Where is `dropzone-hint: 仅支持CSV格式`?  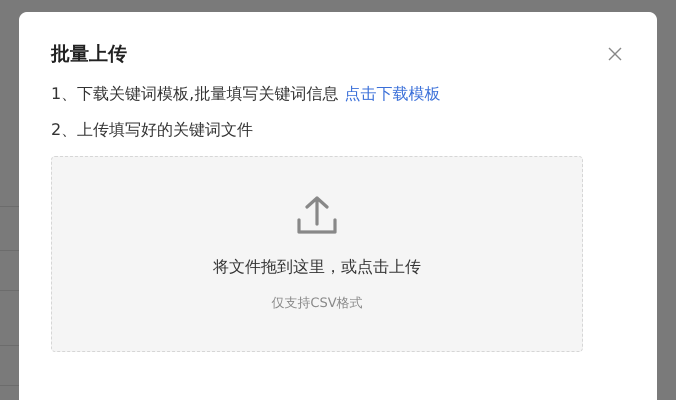 dropzone-hint: 仅支持CSV格式 is located at coordinates (317, 303).